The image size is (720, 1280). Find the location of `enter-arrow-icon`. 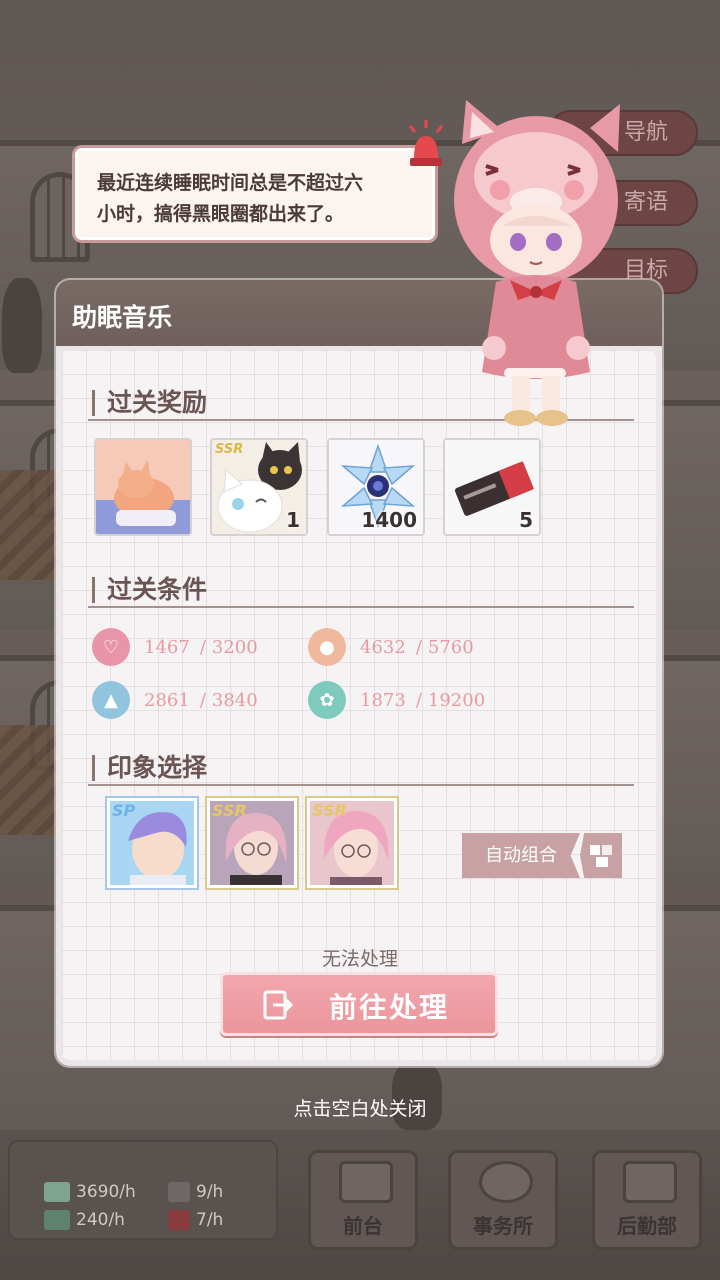

enter-arrow-icon is located at coordinates (278, 1005).